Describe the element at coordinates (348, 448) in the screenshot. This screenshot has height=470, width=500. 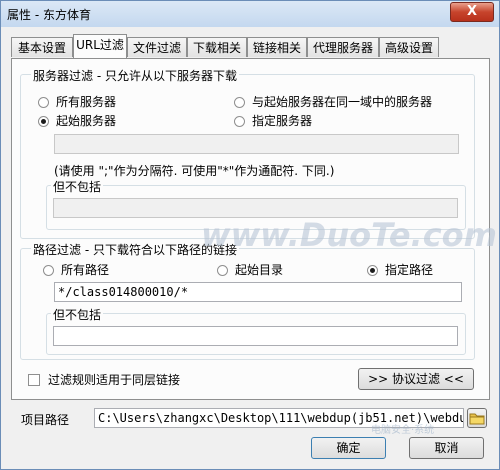
I see `ok-button: 确定` at that location.